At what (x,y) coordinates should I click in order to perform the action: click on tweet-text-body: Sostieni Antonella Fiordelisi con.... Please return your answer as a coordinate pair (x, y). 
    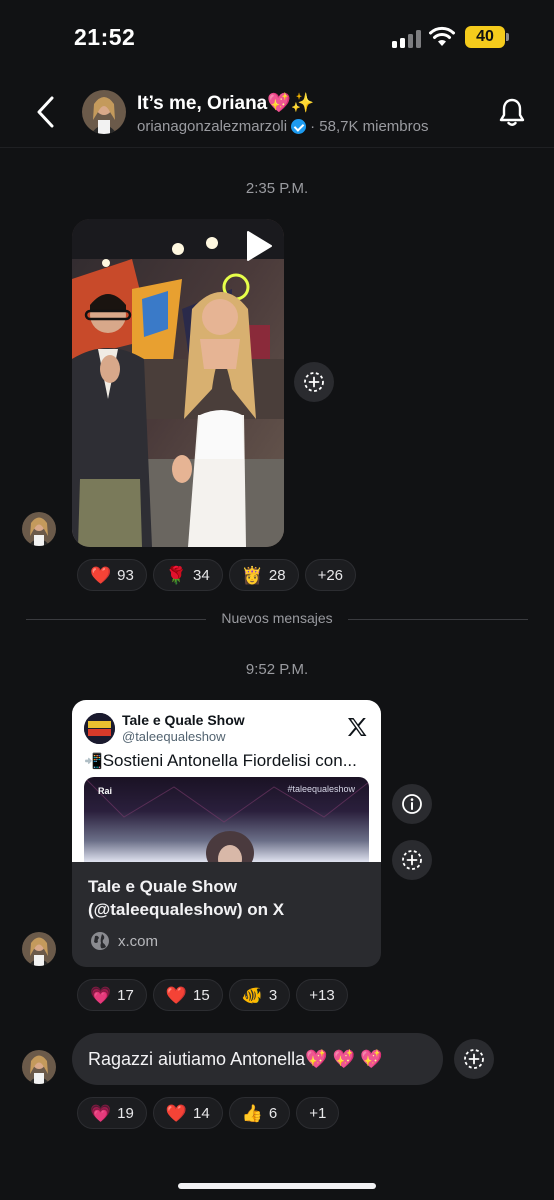
    Looking at the image, I should click on (229, 760).